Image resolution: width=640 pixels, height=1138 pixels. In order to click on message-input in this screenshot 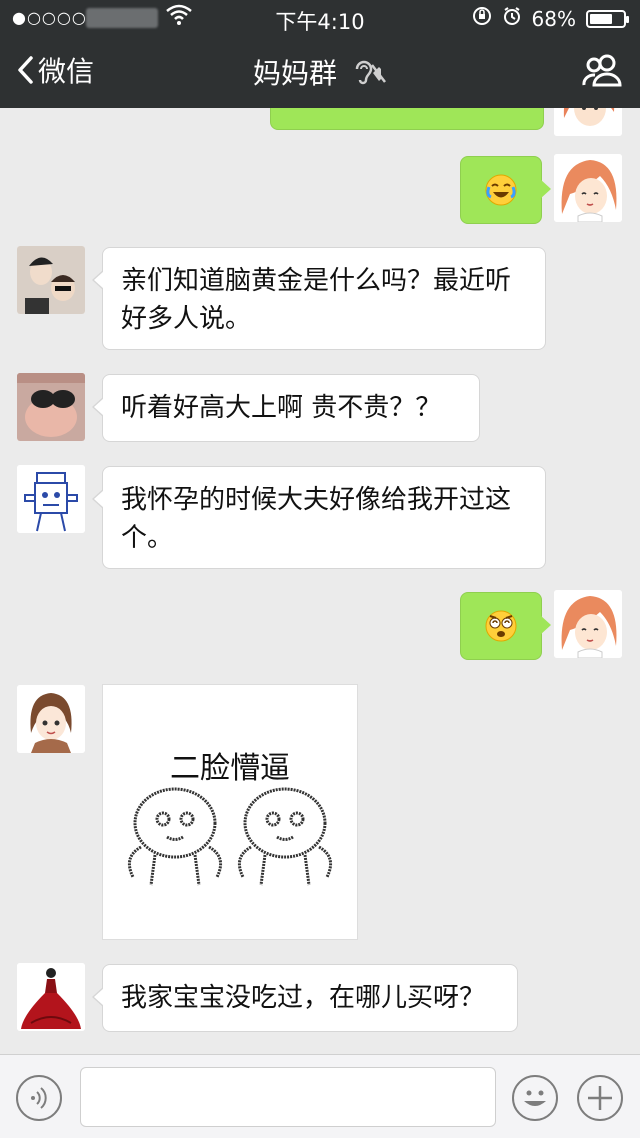, I will do `click(288, 1097)`.